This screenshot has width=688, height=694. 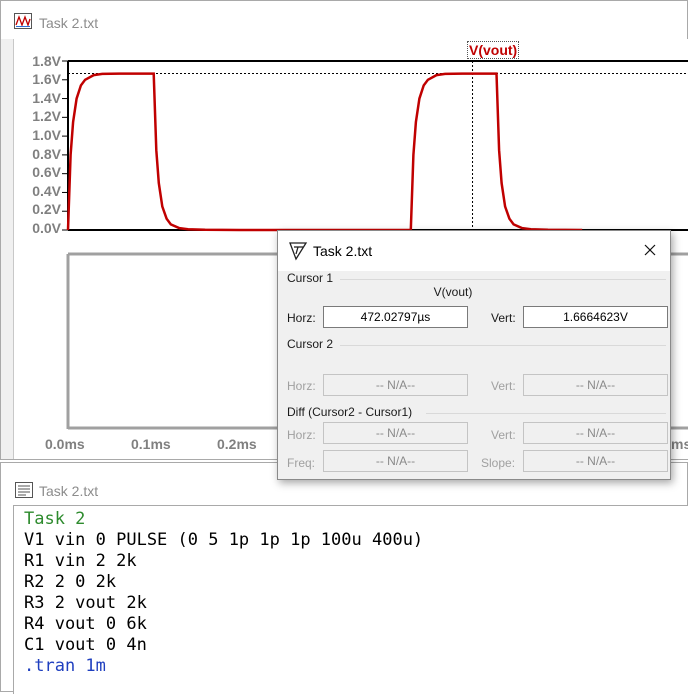 I want to click on document-icon, so click(x=24, y=492).